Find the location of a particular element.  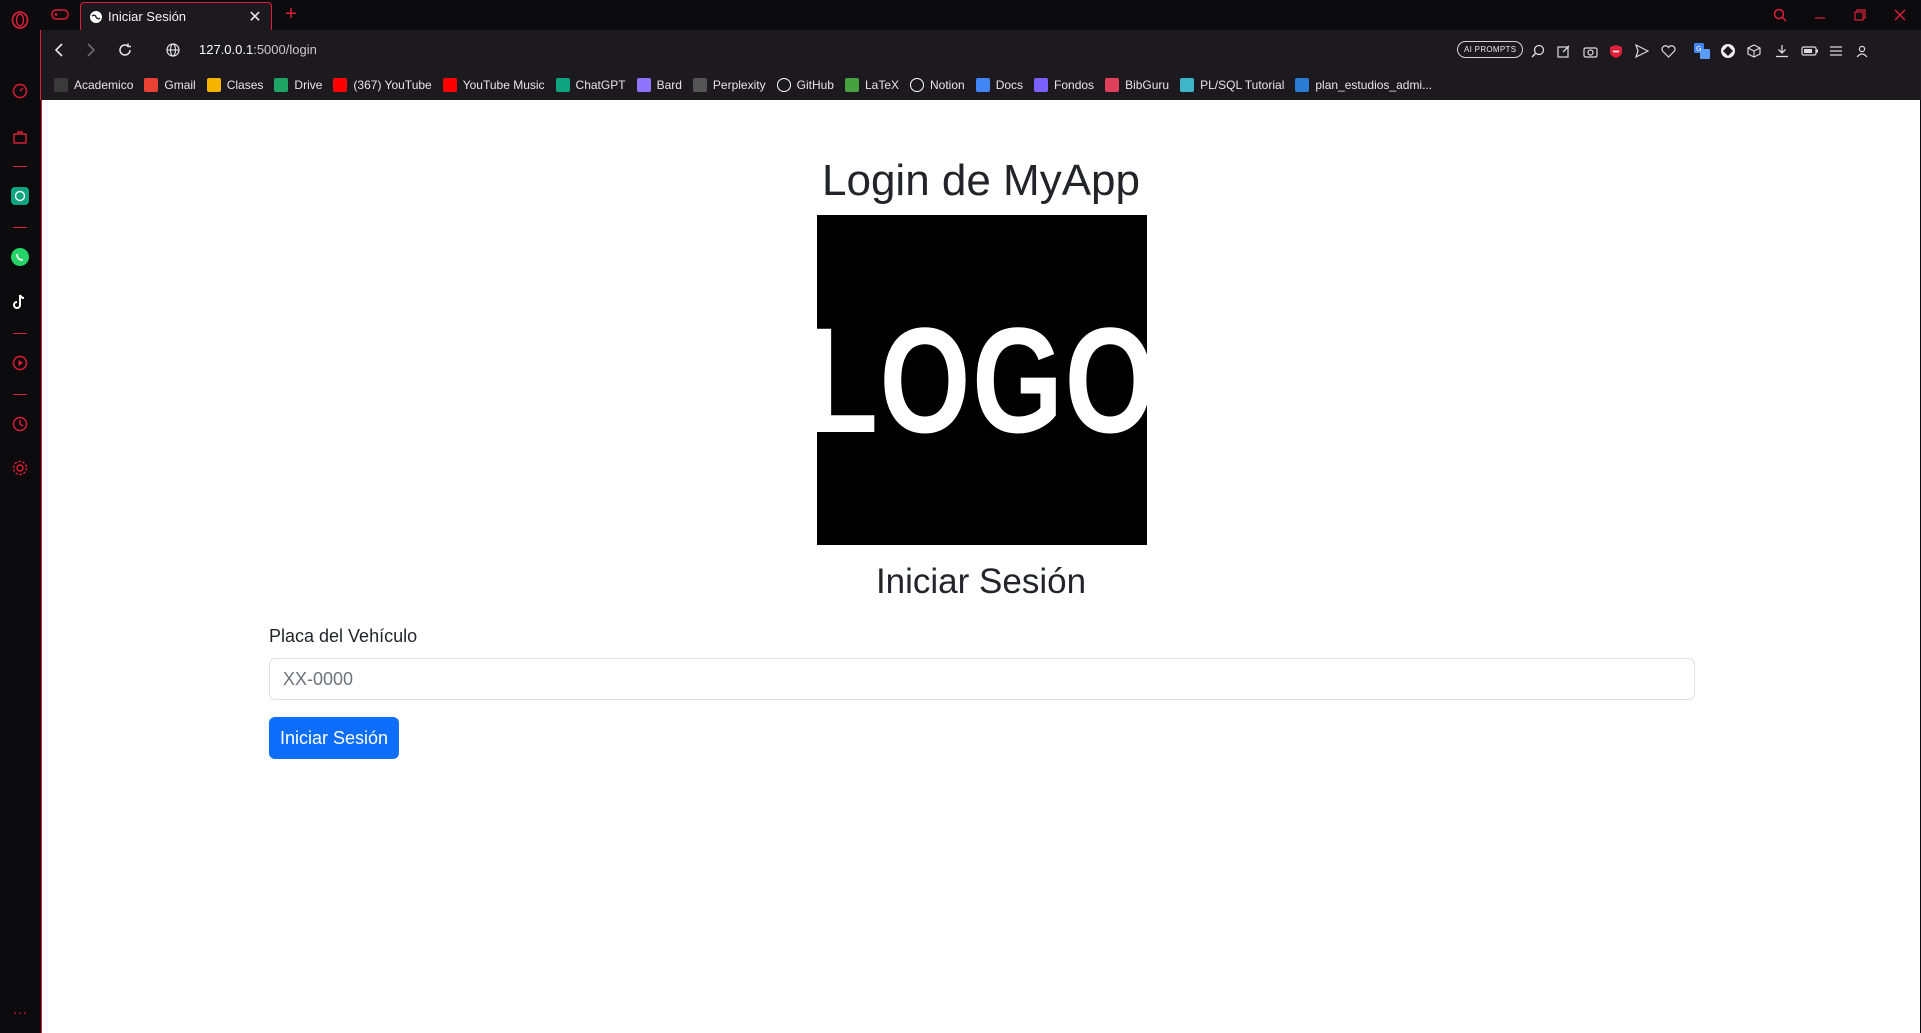

bookmark-label: Notion is located at coordinates (947, 85).